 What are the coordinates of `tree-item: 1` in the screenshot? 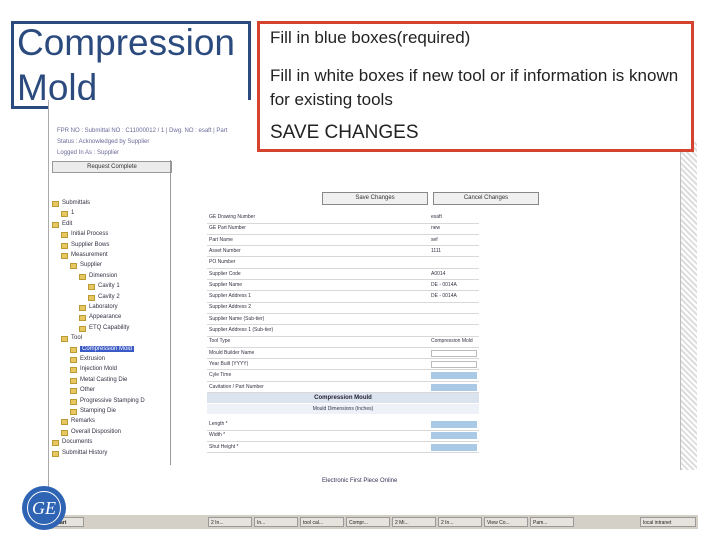 It's located at (68, 214).